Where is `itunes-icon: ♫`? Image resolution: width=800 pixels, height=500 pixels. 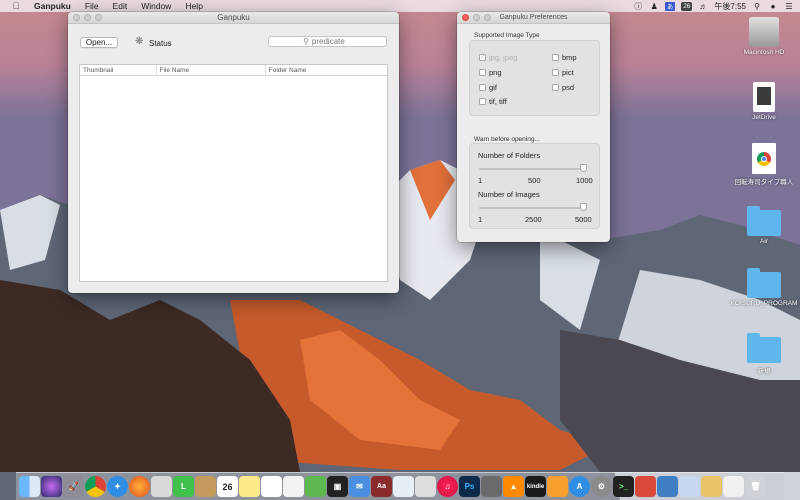 itunes-icon: ♫ is located at coordinates (447, 486).